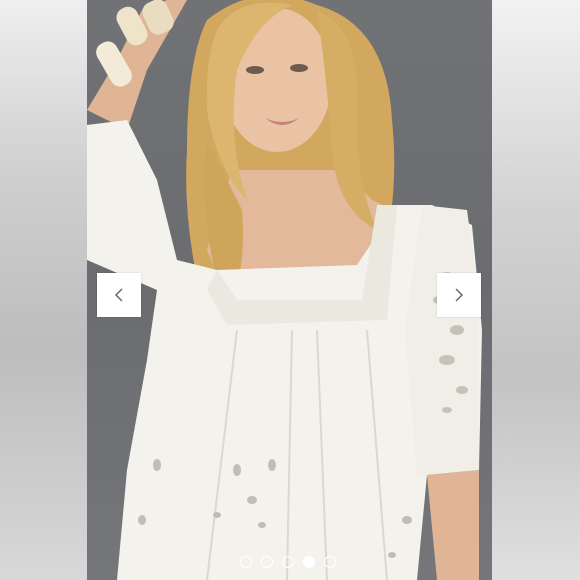 This screenshot has height=580, width=580. I want to click on next-image-button, so click(459, 295).